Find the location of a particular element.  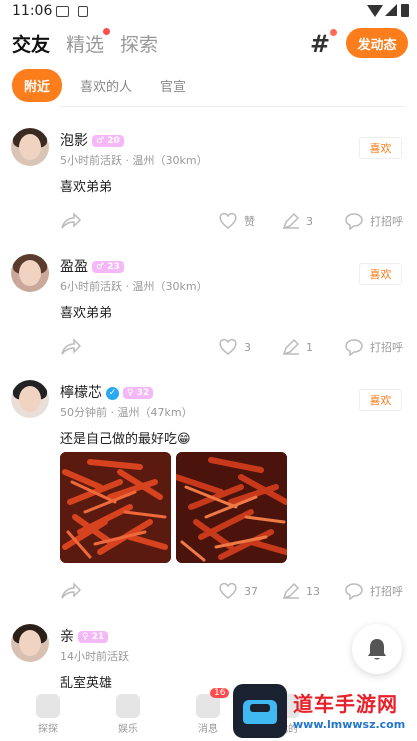

username-text: 亲 is located at coordinates (67, 637).